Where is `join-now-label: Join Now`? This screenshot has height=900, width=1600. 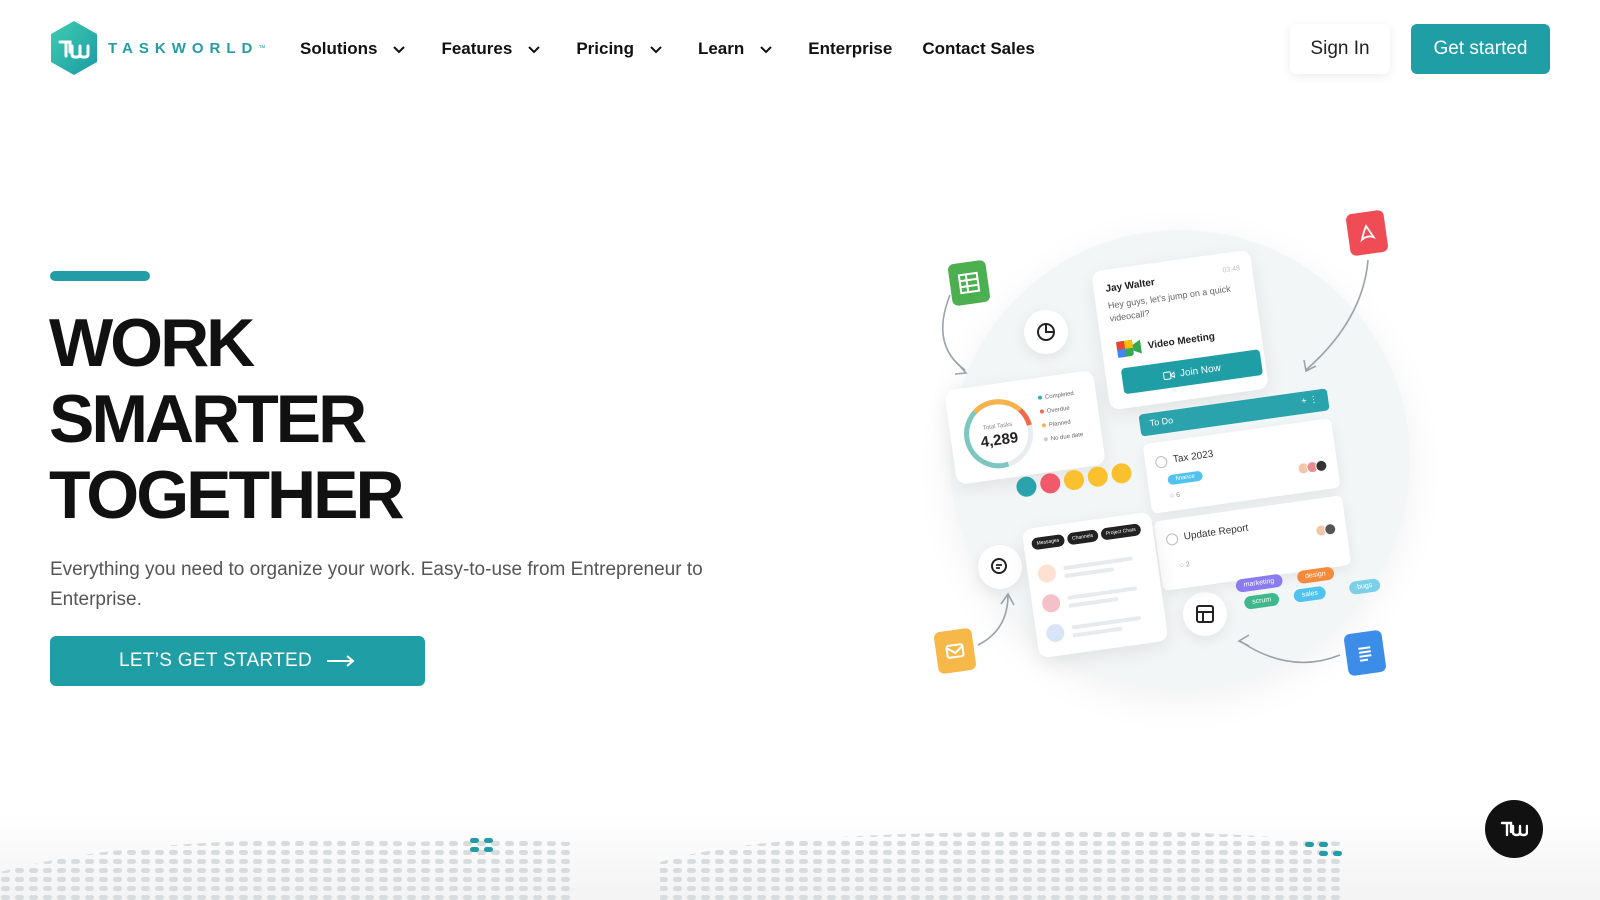
join-now-label: Join Now is located at coordinates (1200, 370).